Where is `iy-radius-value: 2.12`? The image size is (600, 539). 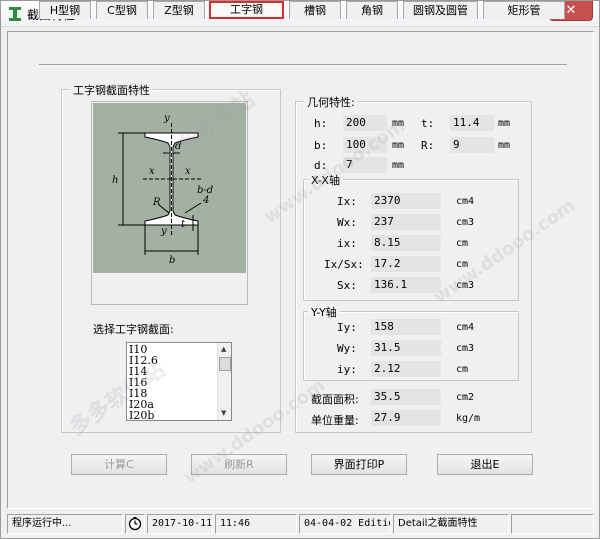 iy-radius-value: 2.12 is located at coordinates (406, 369).